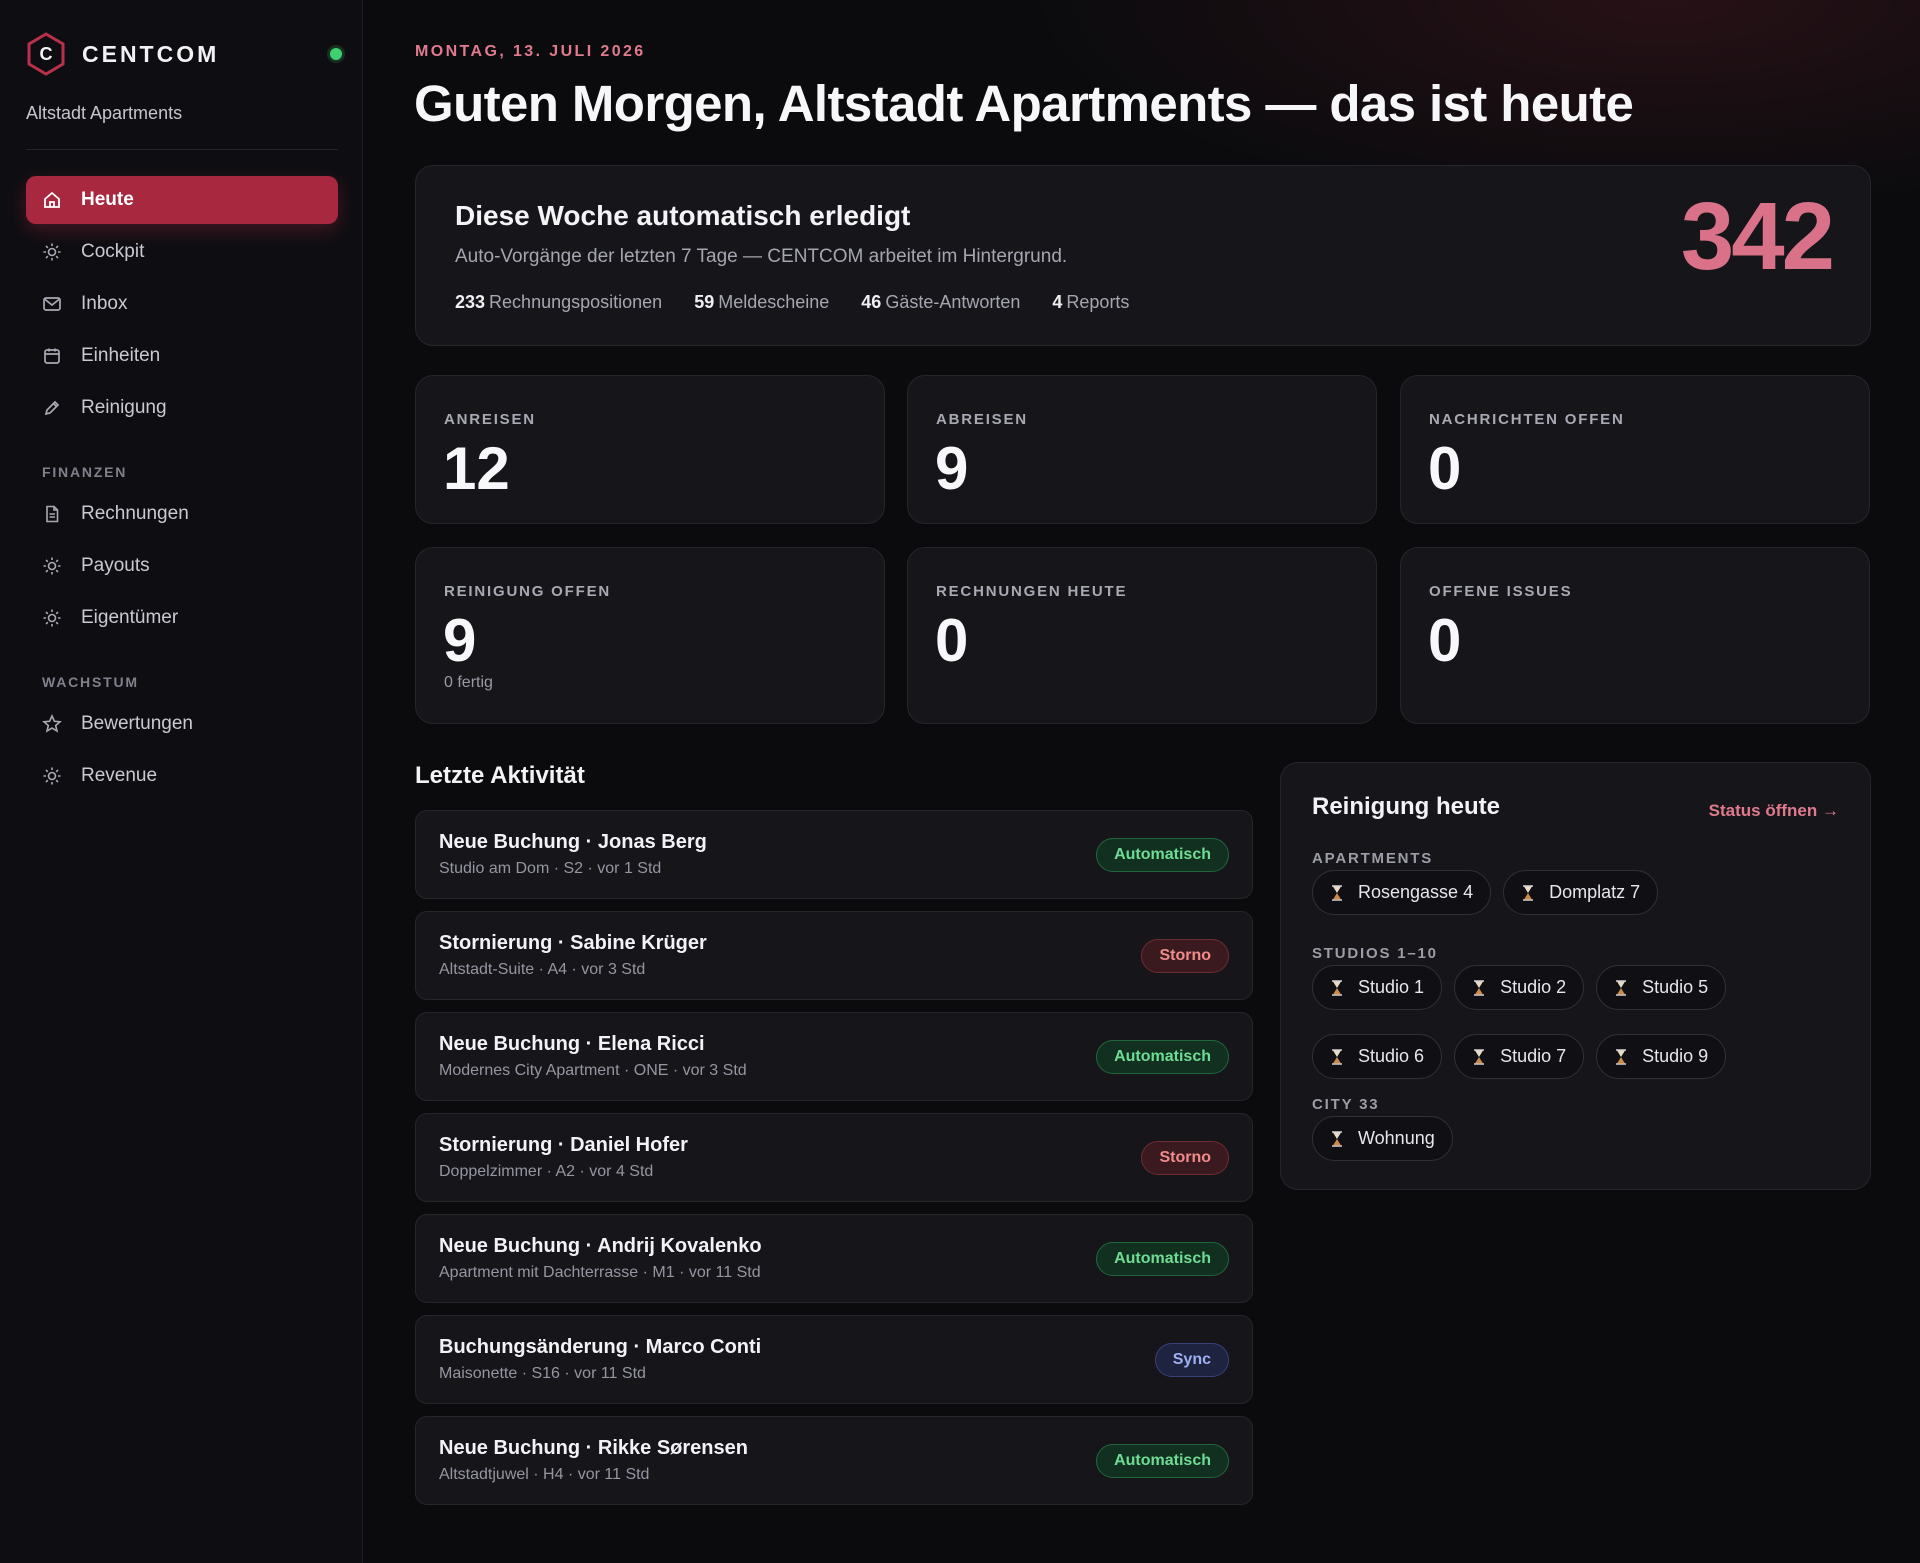  I want to click on automation-stat: 46 Gäste-Antworten, so click(940, 302).